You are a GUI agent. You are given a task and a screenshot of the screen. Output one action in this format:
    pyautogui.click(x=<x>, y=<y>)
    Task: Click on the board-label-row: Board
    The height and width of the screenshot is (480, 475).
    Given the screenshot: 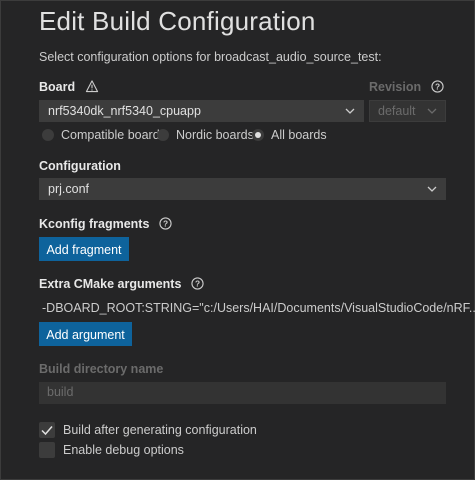 What is the action you would take?
    pyautogui.click(x=69, y=87)
    